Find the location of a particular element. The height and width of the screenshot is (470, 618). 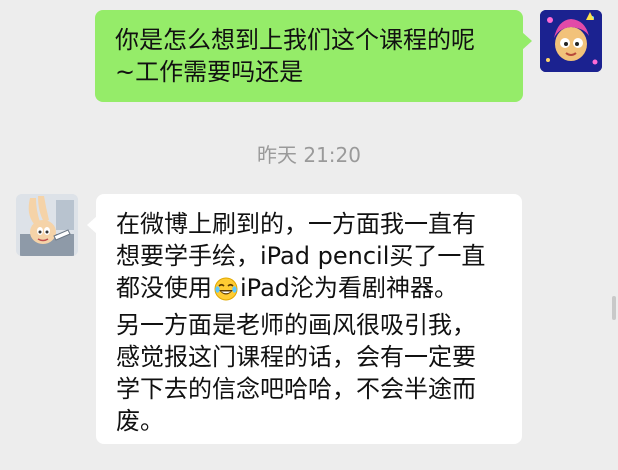

message-text-line: 在微博上刷到的，一方面我一直有 is located at coordinates (296, 224).